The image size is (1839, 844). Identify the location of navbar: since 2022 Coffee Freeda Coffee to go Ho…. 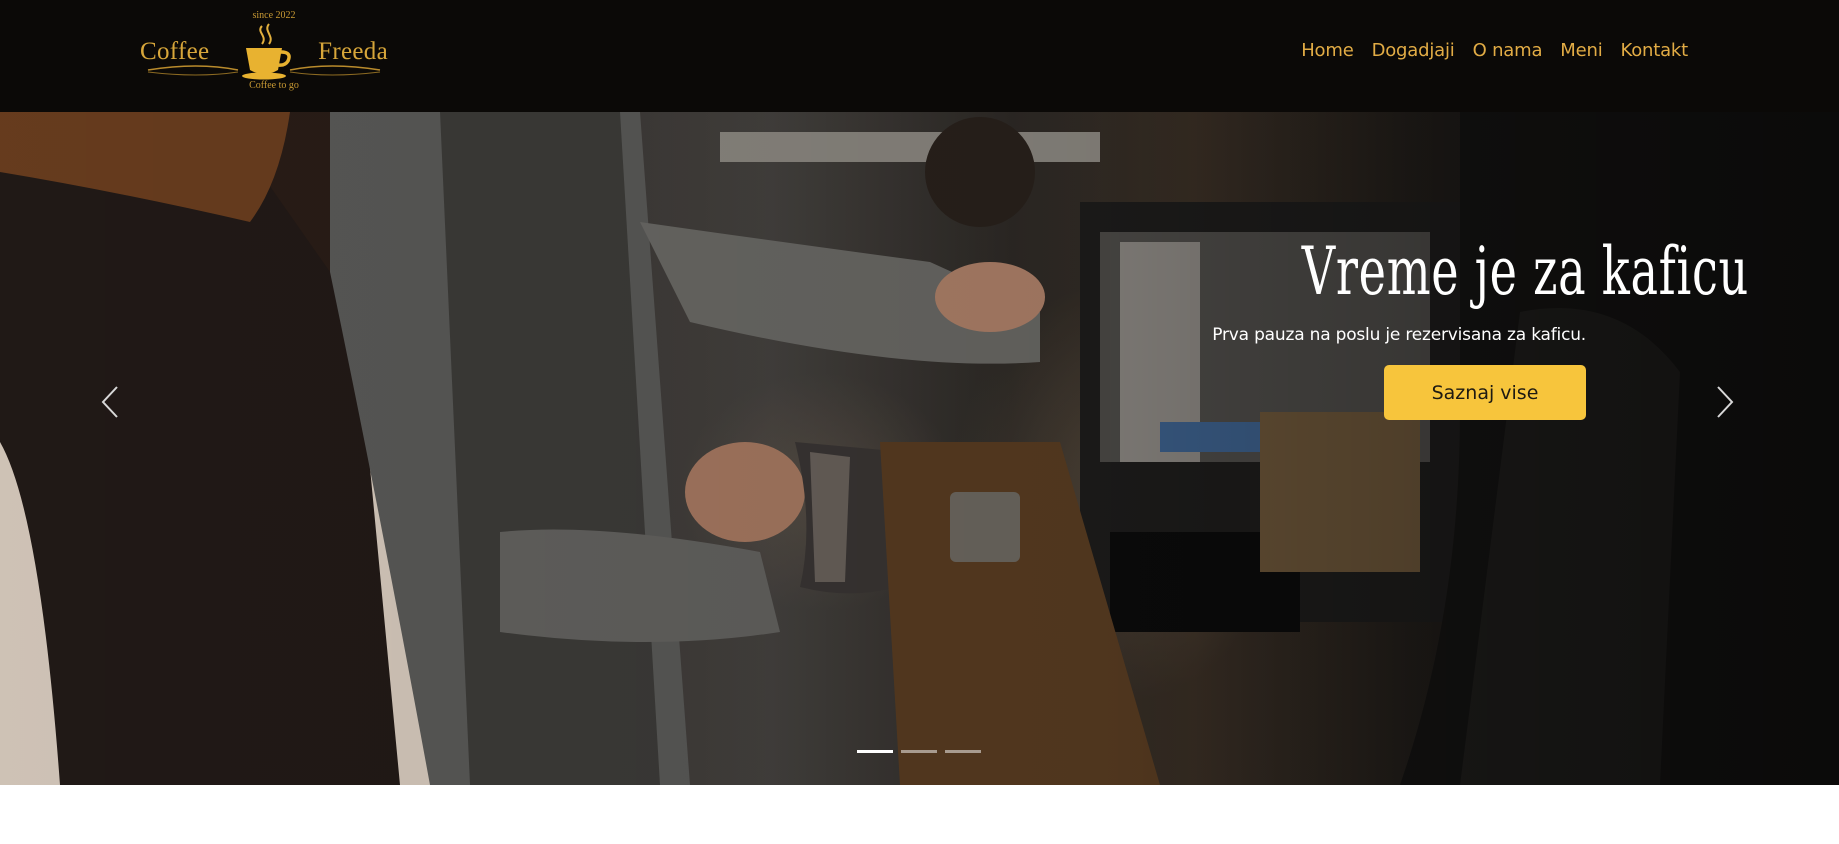
(919, 56).